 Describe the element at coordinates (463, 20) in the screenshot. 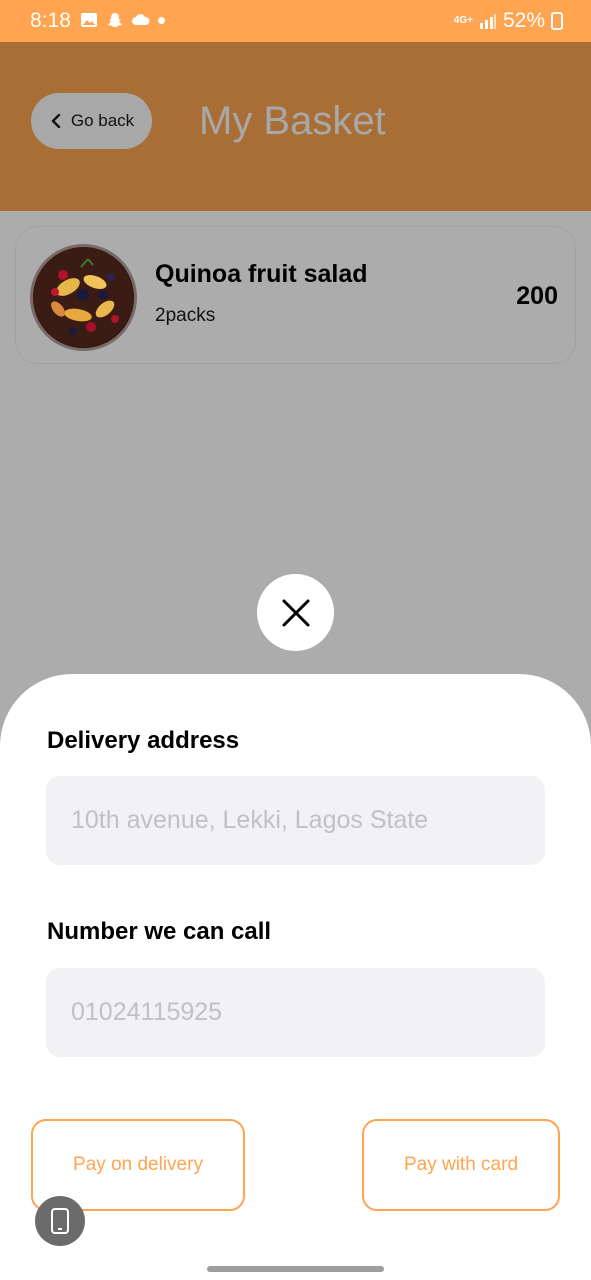

I see `network-icon: 4G+` at that location.